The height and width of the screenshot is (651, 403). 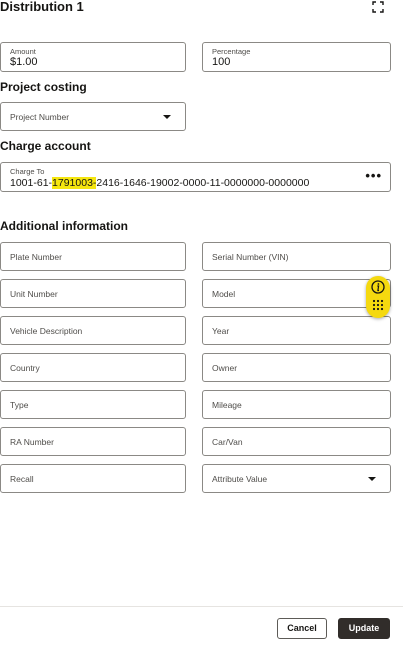 What do you see at coordinates (31, 183) in the screenshot?
I see `charge-to-value-prefix: 1001-61-` at bounding box center [31, 183].